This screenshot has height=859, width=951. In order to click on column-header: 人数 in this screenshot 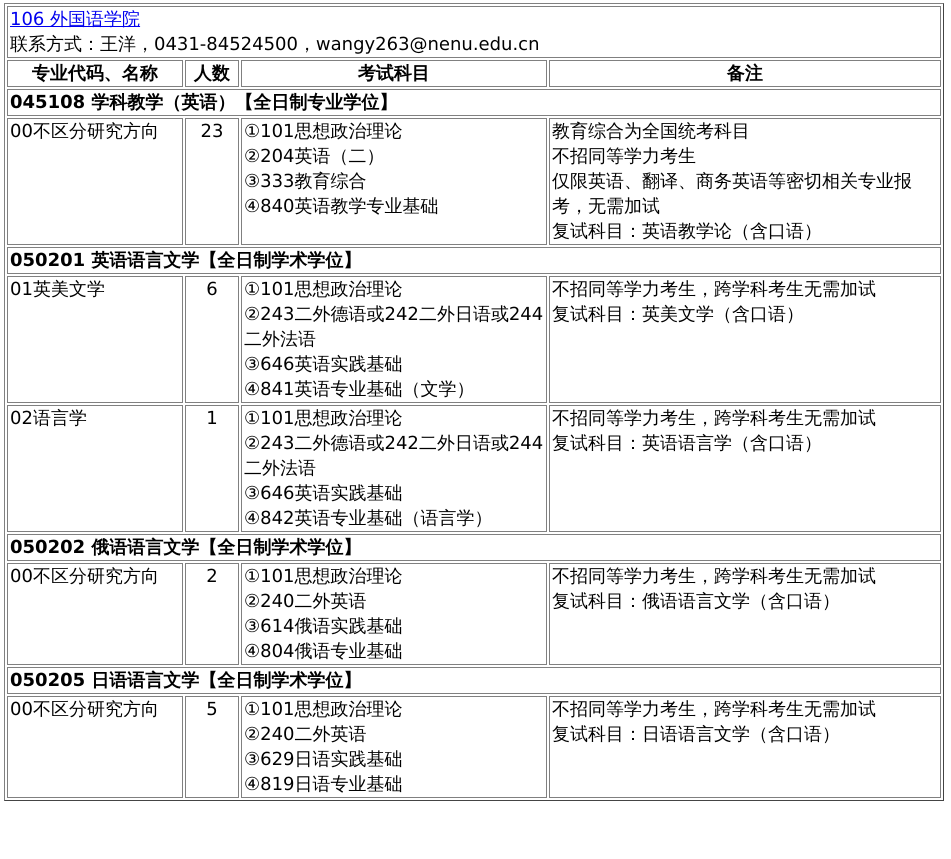, I will do `click(212, 73)`.